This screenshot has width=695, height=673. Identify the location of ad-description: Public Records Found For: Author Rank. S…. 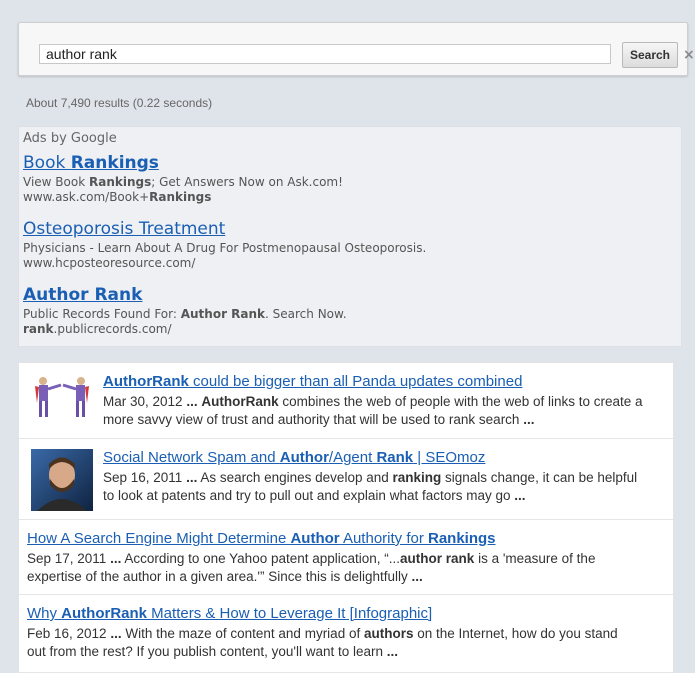
(185, 314).